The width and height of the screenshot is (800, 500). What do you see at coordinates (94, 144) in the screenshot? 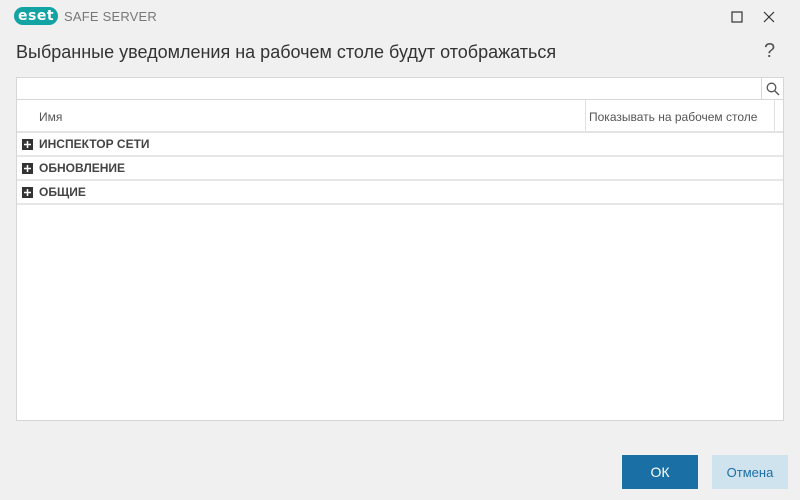
I see `group-label: ИНСПЕКТОР СЕТИ` at bounding box center [94, 144].